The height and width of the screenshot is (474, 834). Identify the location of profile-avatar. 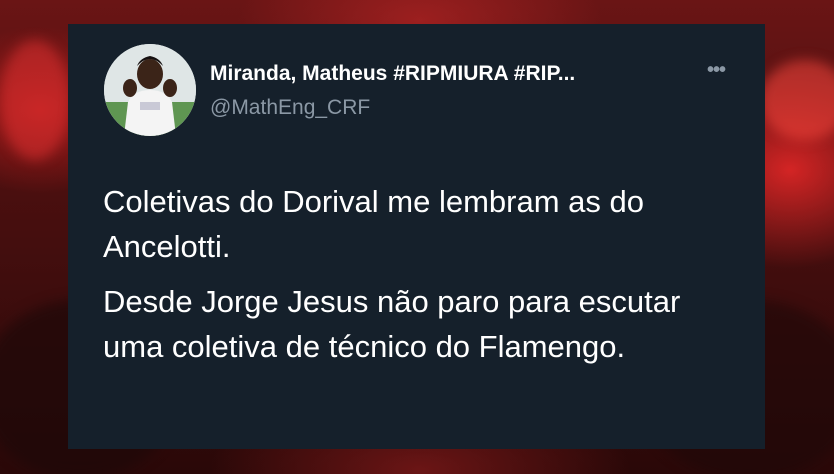
(150, 90).